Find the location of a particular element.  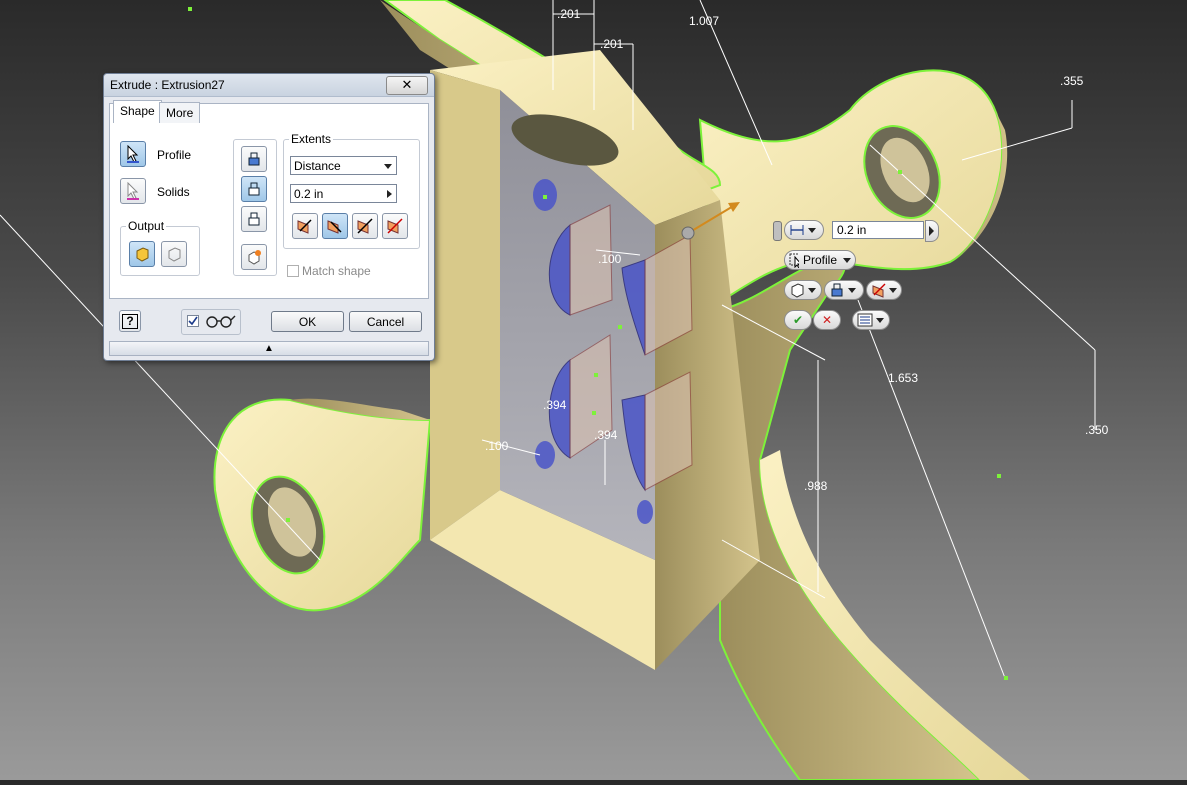

mini-ok-button: ✔ is located at coordinates (798, 320).